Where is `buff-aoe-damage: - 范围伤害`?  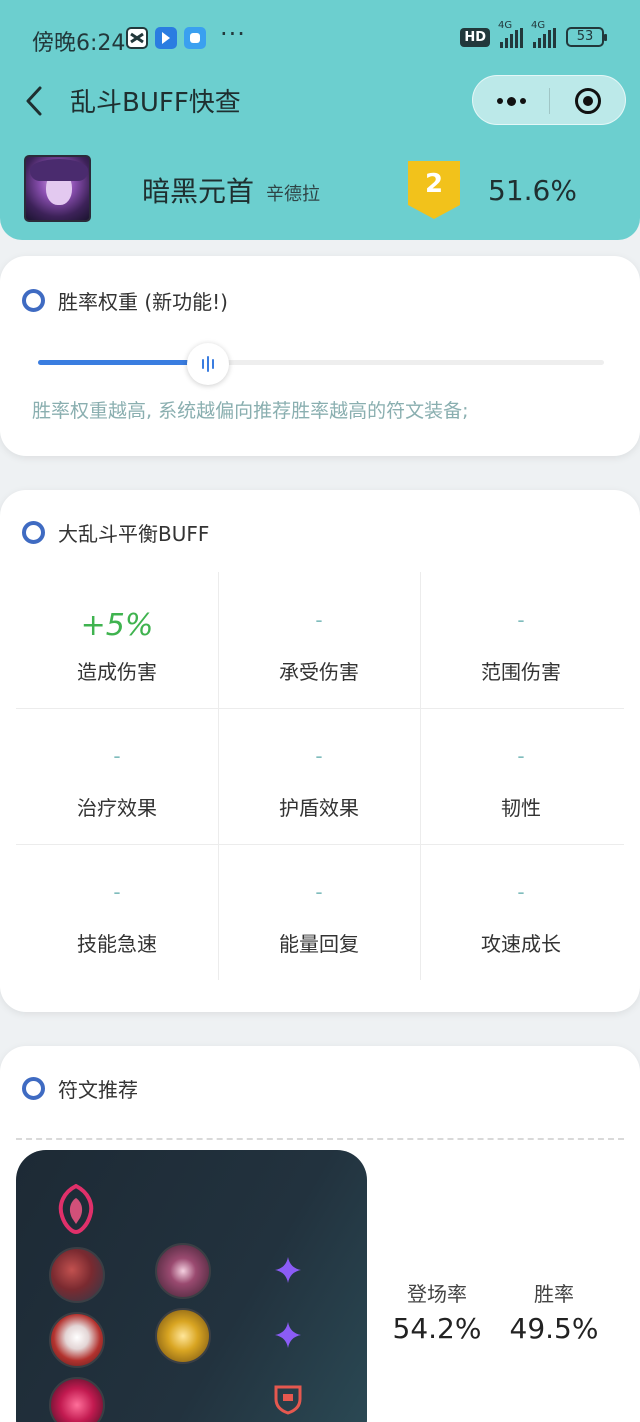 buff-aoe-damage: - 范围伤害 is located at coordinates (521, 640).